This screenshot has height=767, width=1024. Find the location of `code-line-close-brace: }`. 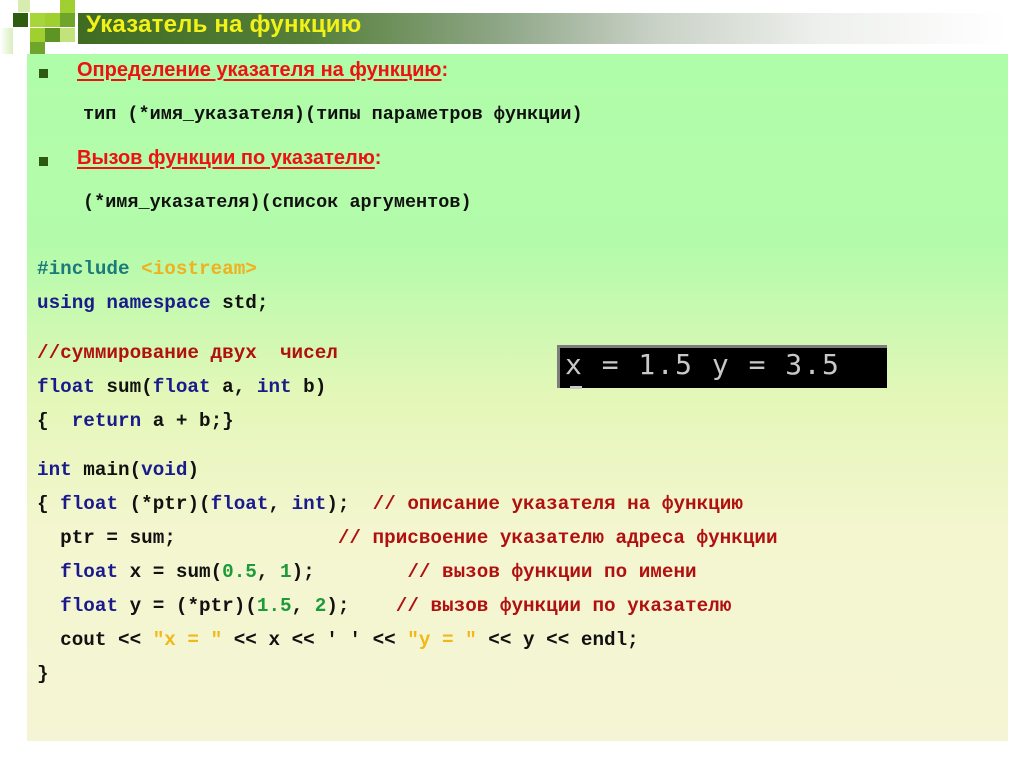

code-line-close-brace: } is located at coordinates (43, 674).